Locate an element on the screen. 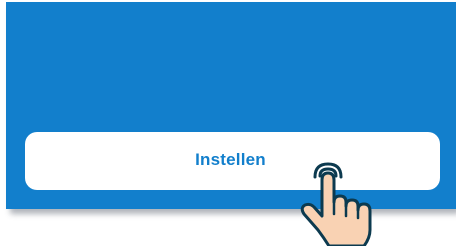 This screenshot has width=456, height=246. instellen-button-label: Instellen is located at coordinates (230, 159).